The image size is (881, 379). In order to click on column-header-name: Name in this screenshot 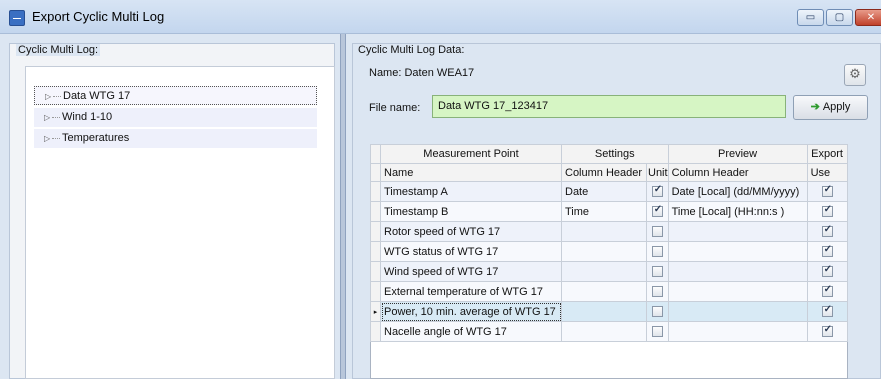, I will do `click(471, 172)`.